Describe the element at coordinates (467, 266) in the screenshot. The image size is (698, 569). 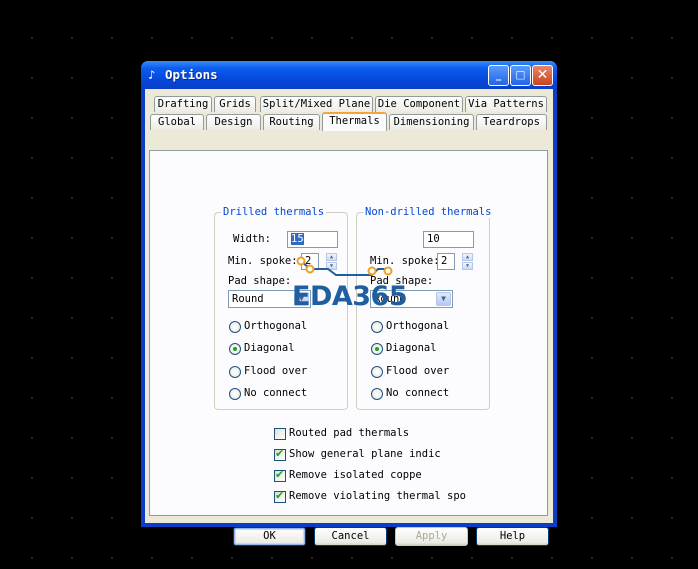
I see `spin-down-icon: ▼` at that location.